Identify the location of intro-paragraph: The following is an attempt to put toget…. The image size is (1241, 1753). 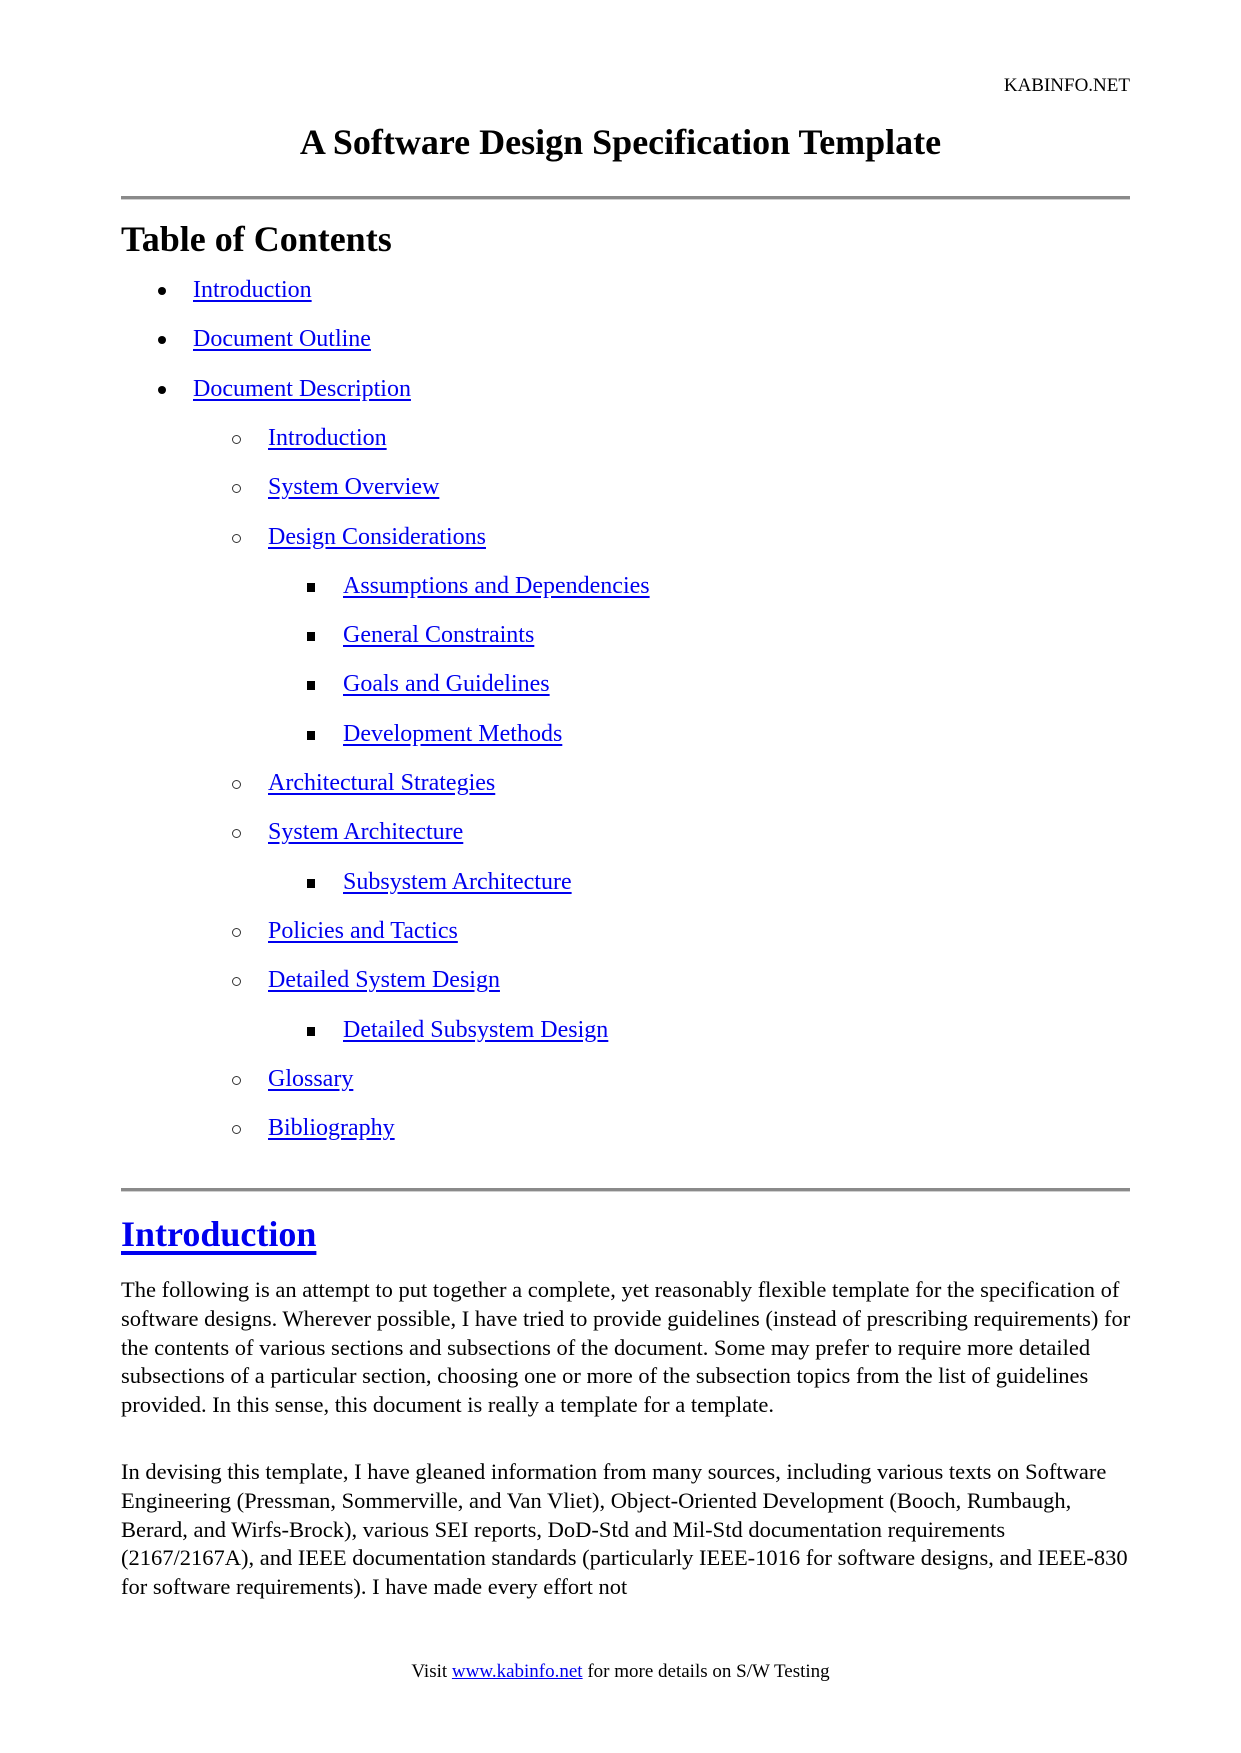
(626, 1347).